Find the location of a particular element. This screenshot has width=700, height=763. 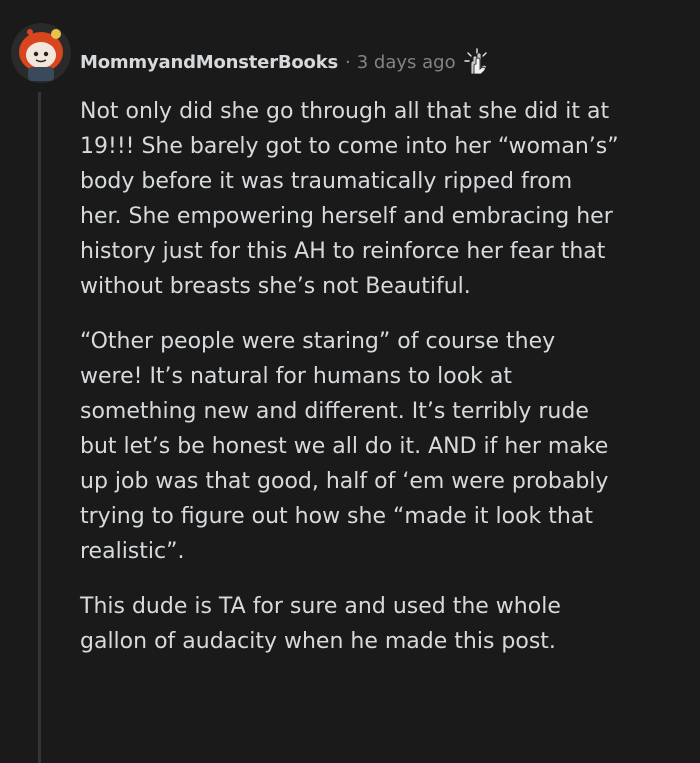

thread-line is located at coordinates (39, 427).